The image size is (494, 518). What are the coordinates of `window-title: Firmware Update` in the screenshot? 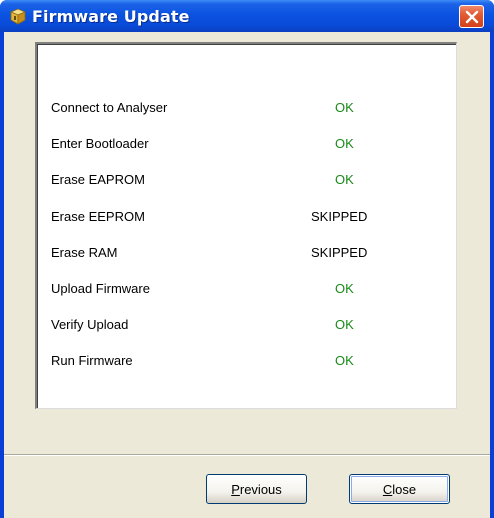 It's located at (111, 16).